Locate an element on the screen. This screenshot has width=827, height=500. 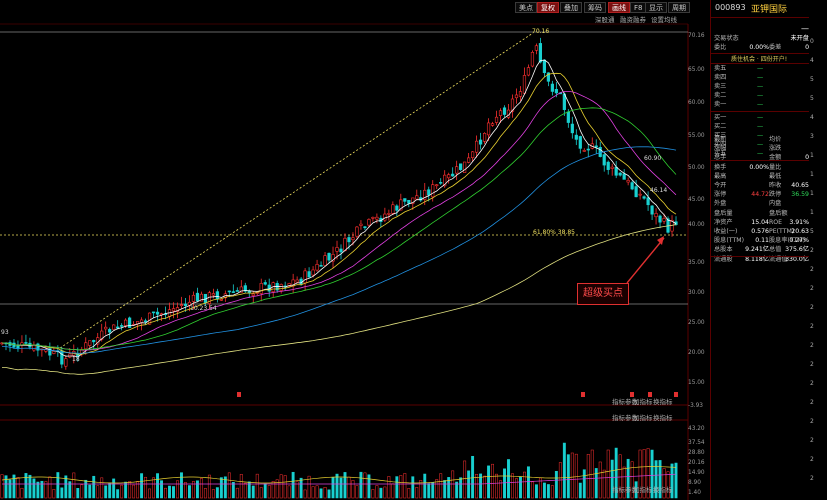
toolbar-button-3: 筹码 is located at coordinates (595, 7).